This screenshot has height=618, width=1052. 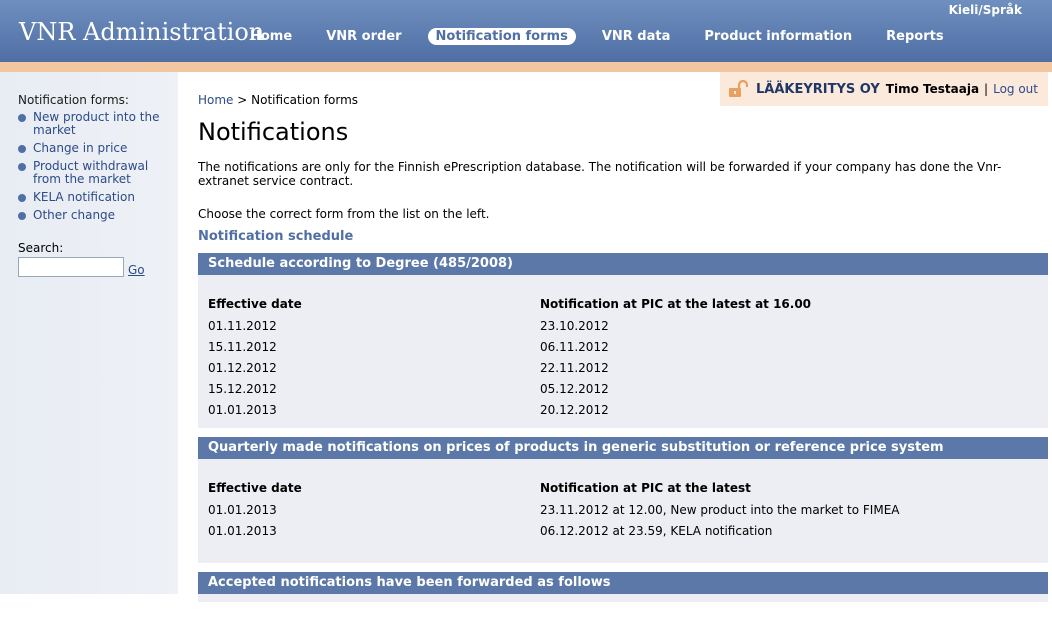 What do you see at coordinates (574, 367) in the screenshot?
I see `table-cell: 22.11.2012` at bounding box center [574, 367].